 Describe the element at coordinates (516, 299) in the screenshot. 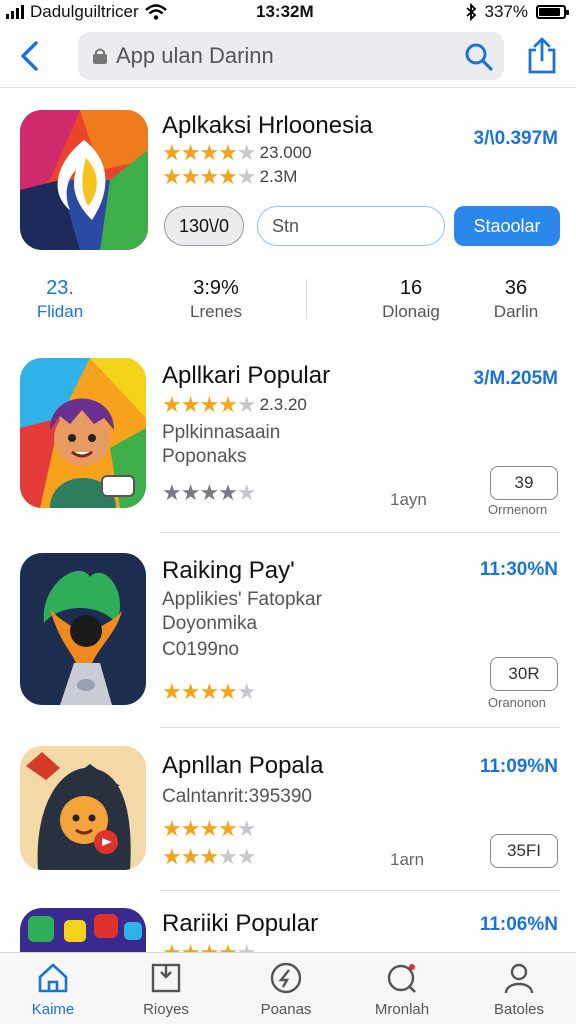

I see `stat-item: 36 Darlin` at that location.